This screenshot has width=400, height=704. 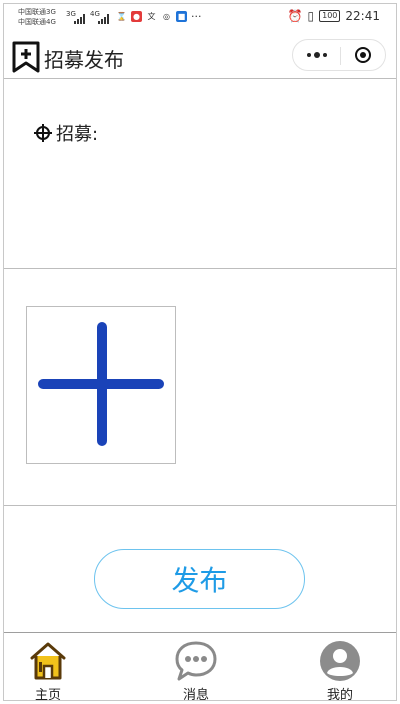 I want to click on notification-icons: ⌛ ● 文 ◎ ■ ···, so click(x=159, y=16).